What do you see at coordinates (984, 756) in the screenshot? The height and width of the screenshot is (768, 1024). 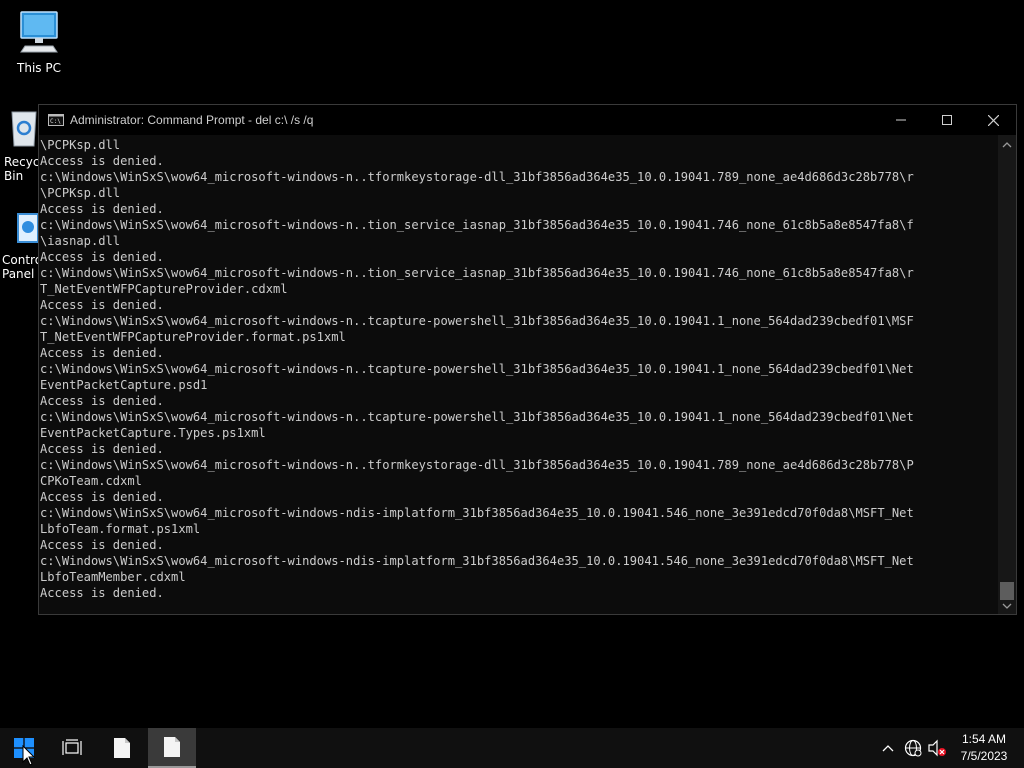 I see `clock-date: 7/5/2023` at bounding box center [984, 756].